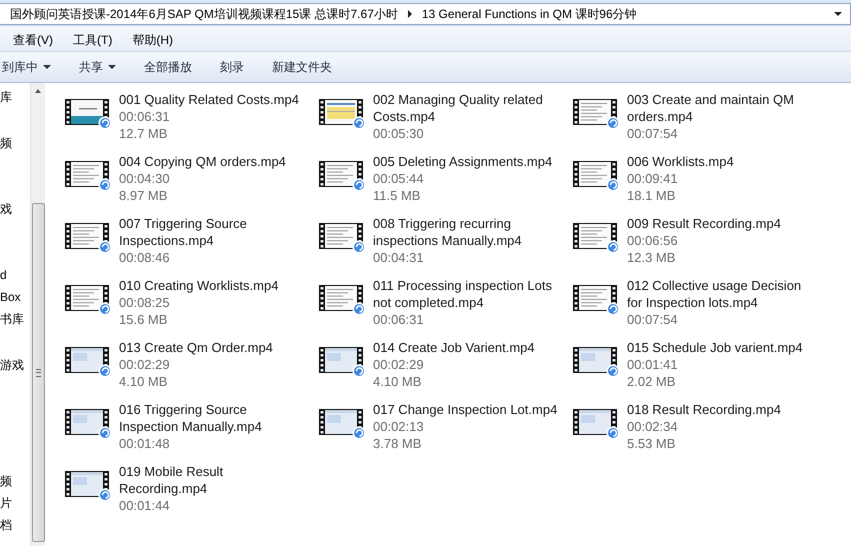 The image size is (851, 546). I want to click on file-item: 012 Collective usage Decision for Inspection lots.mp4 00:07:54, so click(700, 308).